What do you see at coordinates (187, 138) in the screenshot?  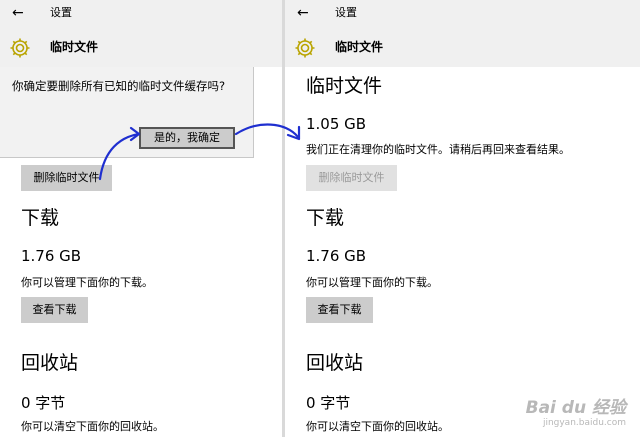 I see `confirm-button: 是的，我确定` at bounding box center [187, 138].